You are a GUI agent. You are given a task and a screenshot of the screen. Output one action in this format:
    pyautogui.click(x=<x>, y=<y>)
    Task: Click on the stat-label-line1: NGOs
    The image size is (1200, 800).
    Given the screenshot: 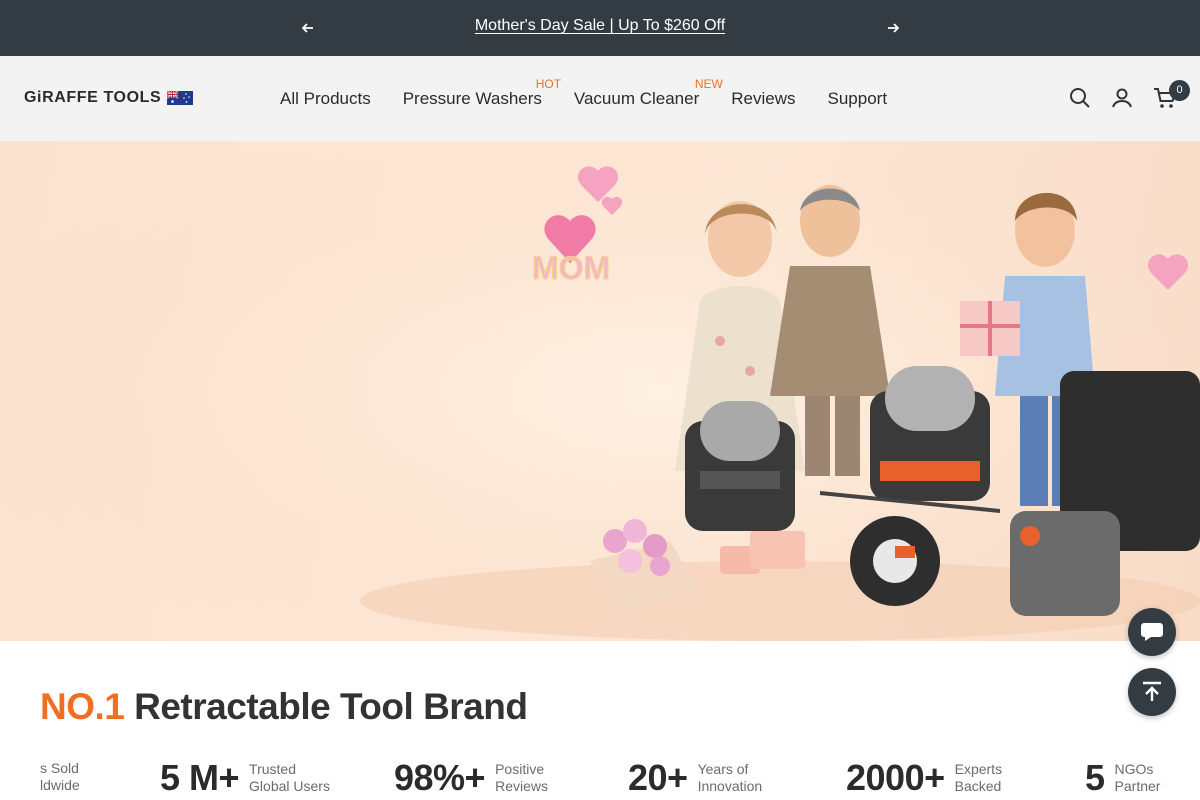 What is the action you would take?
    pyautogui.click(x=1134, y=769)
    